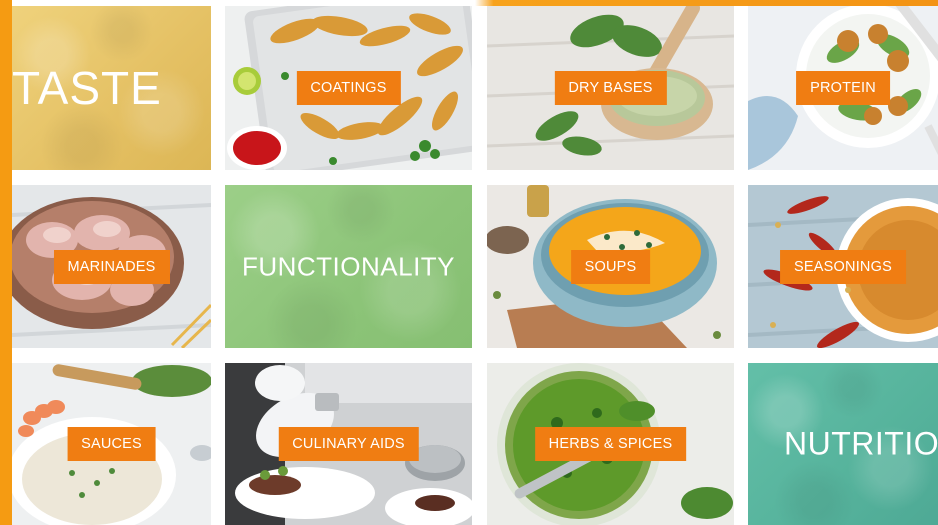 The image size is (938, 525). I want to click on tile-nutrition: NUTRITIO, so click(843, 444).